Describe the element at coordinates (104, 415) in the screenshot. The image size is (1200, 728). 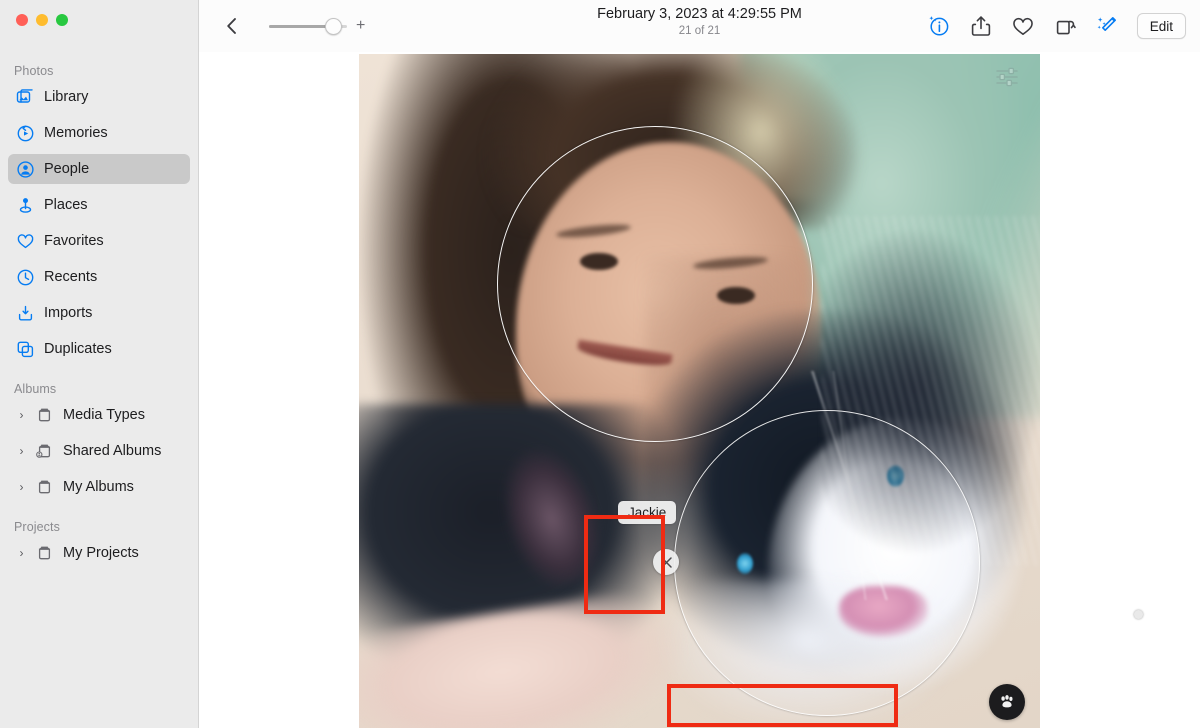
I see `sidebar-item-label: Media Types` at that location.